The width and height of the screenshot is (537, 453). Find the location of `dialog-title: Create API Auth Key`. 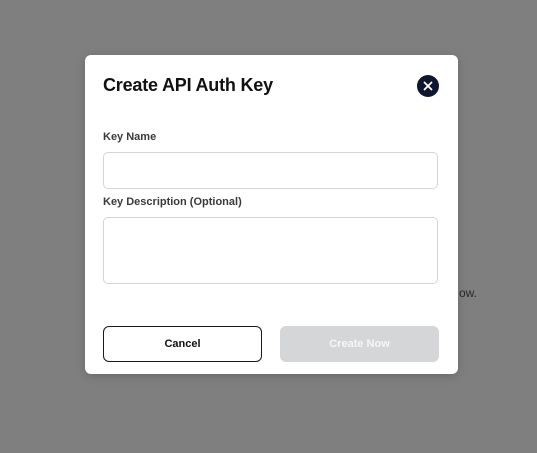

dialog-title: Create API Auth Key is located at coordinates (188, 85).